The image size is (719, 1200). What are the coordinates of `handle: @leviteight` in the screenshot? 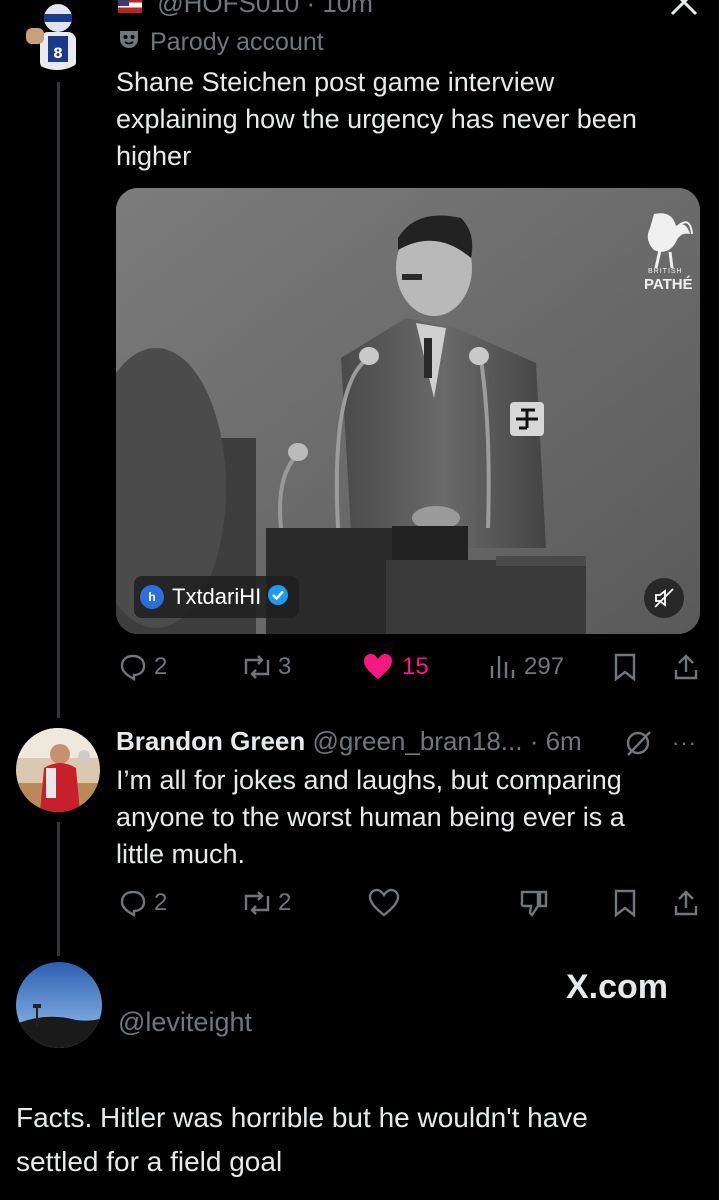 It's located at (185, 1022).